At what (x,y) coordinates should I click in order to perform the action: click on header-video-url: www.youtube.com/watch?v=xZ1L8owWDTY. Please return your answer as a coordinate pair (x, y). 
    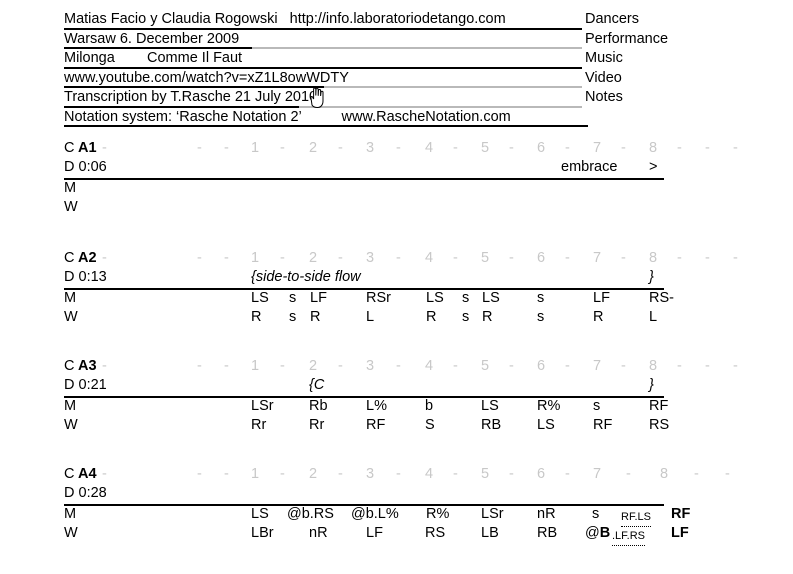
    Looking at the image, I should click on (206, 78).